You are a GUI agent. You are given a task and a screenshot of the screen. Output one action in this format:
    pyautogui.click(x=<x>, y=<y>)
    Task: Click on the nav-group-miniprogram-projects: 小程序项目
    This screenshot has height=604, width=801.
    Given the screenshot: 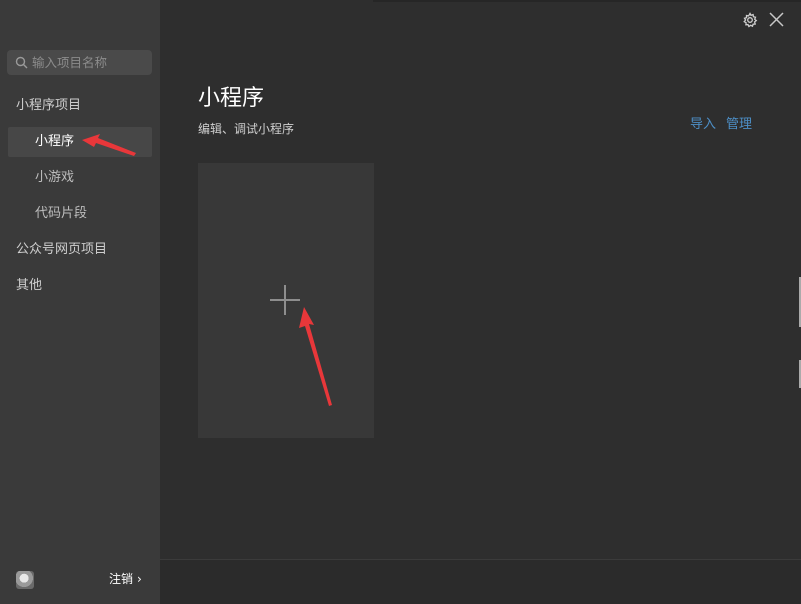 What is the action you would take?
    pyautogui.click(x=48, y=106)
    